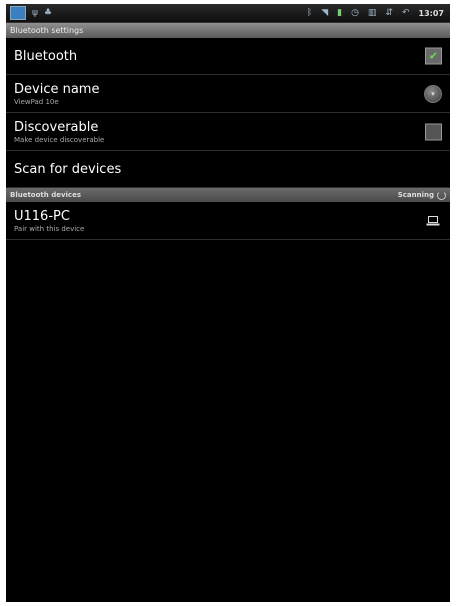 The height and width of the screenshot is (606, 456). Describe the element at coordinates (18, 13) in the screenshot. I see `app-icon` at that location.